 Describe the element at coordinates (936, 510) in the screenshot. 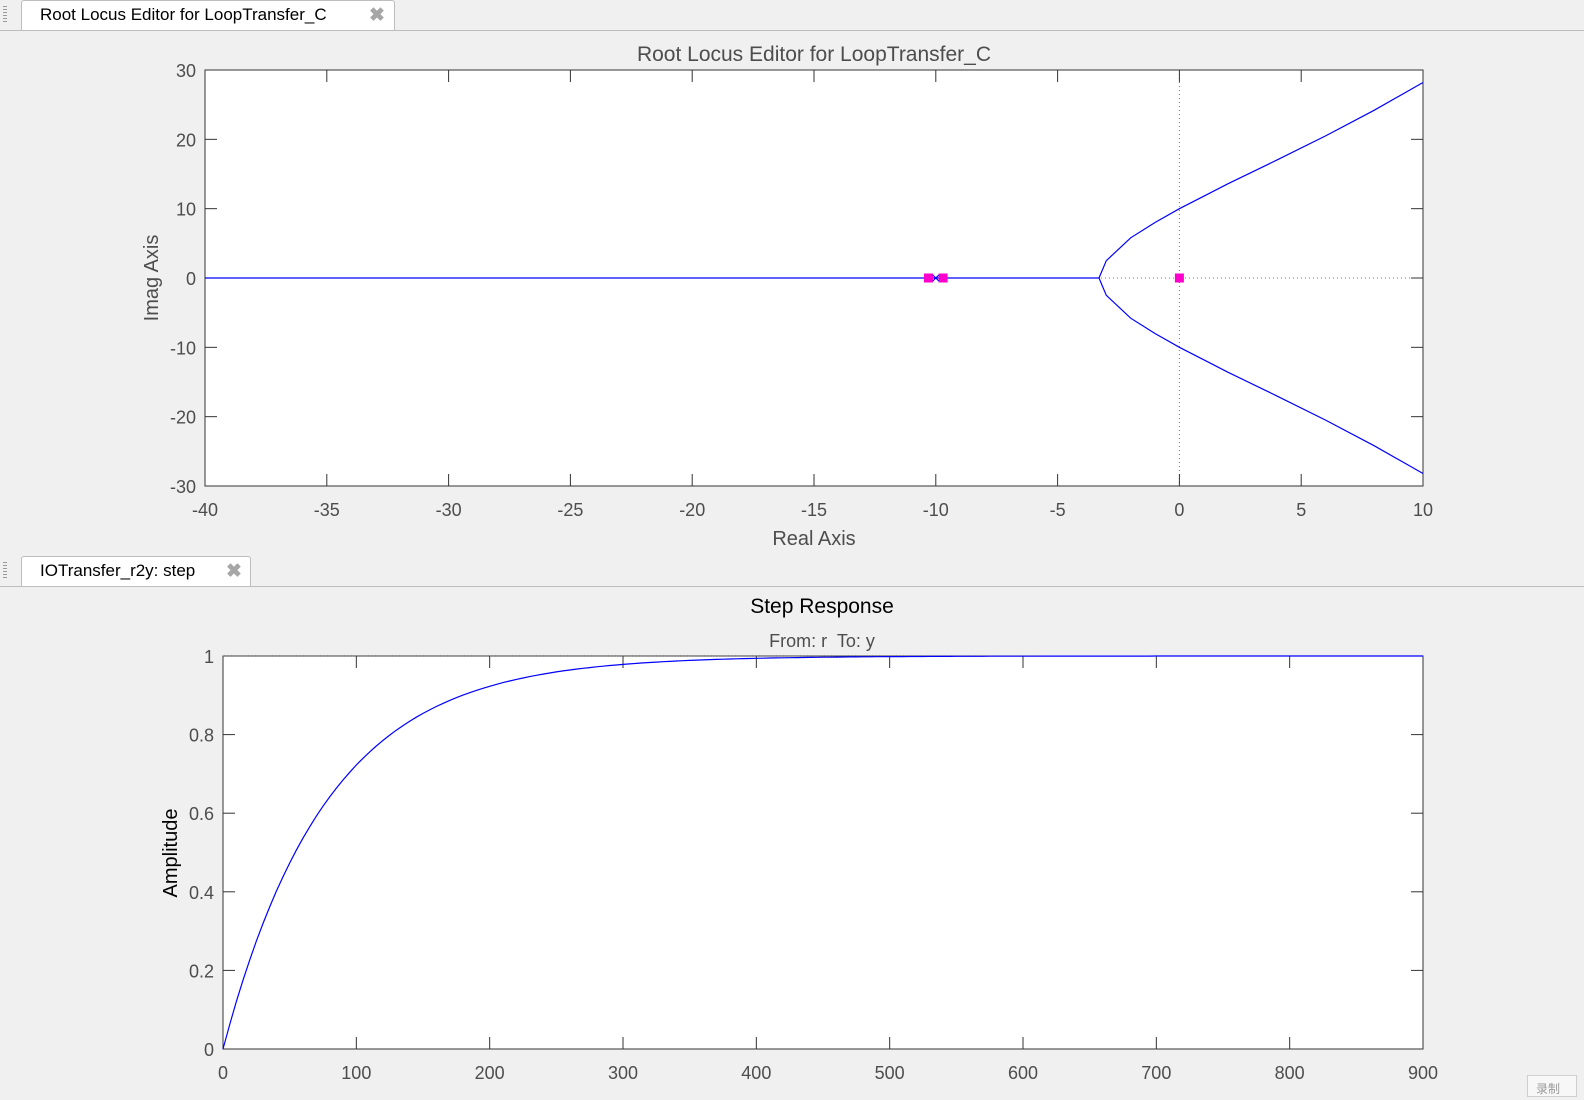

I see `x-tick-label: -10` at that location.